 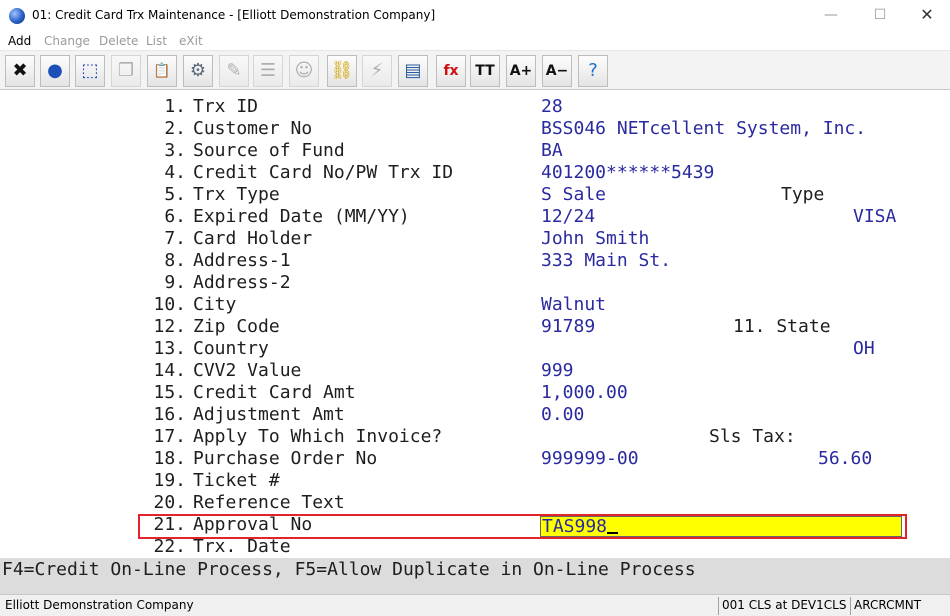 I want to click on field-number: 1., so click(x=175, y=106).